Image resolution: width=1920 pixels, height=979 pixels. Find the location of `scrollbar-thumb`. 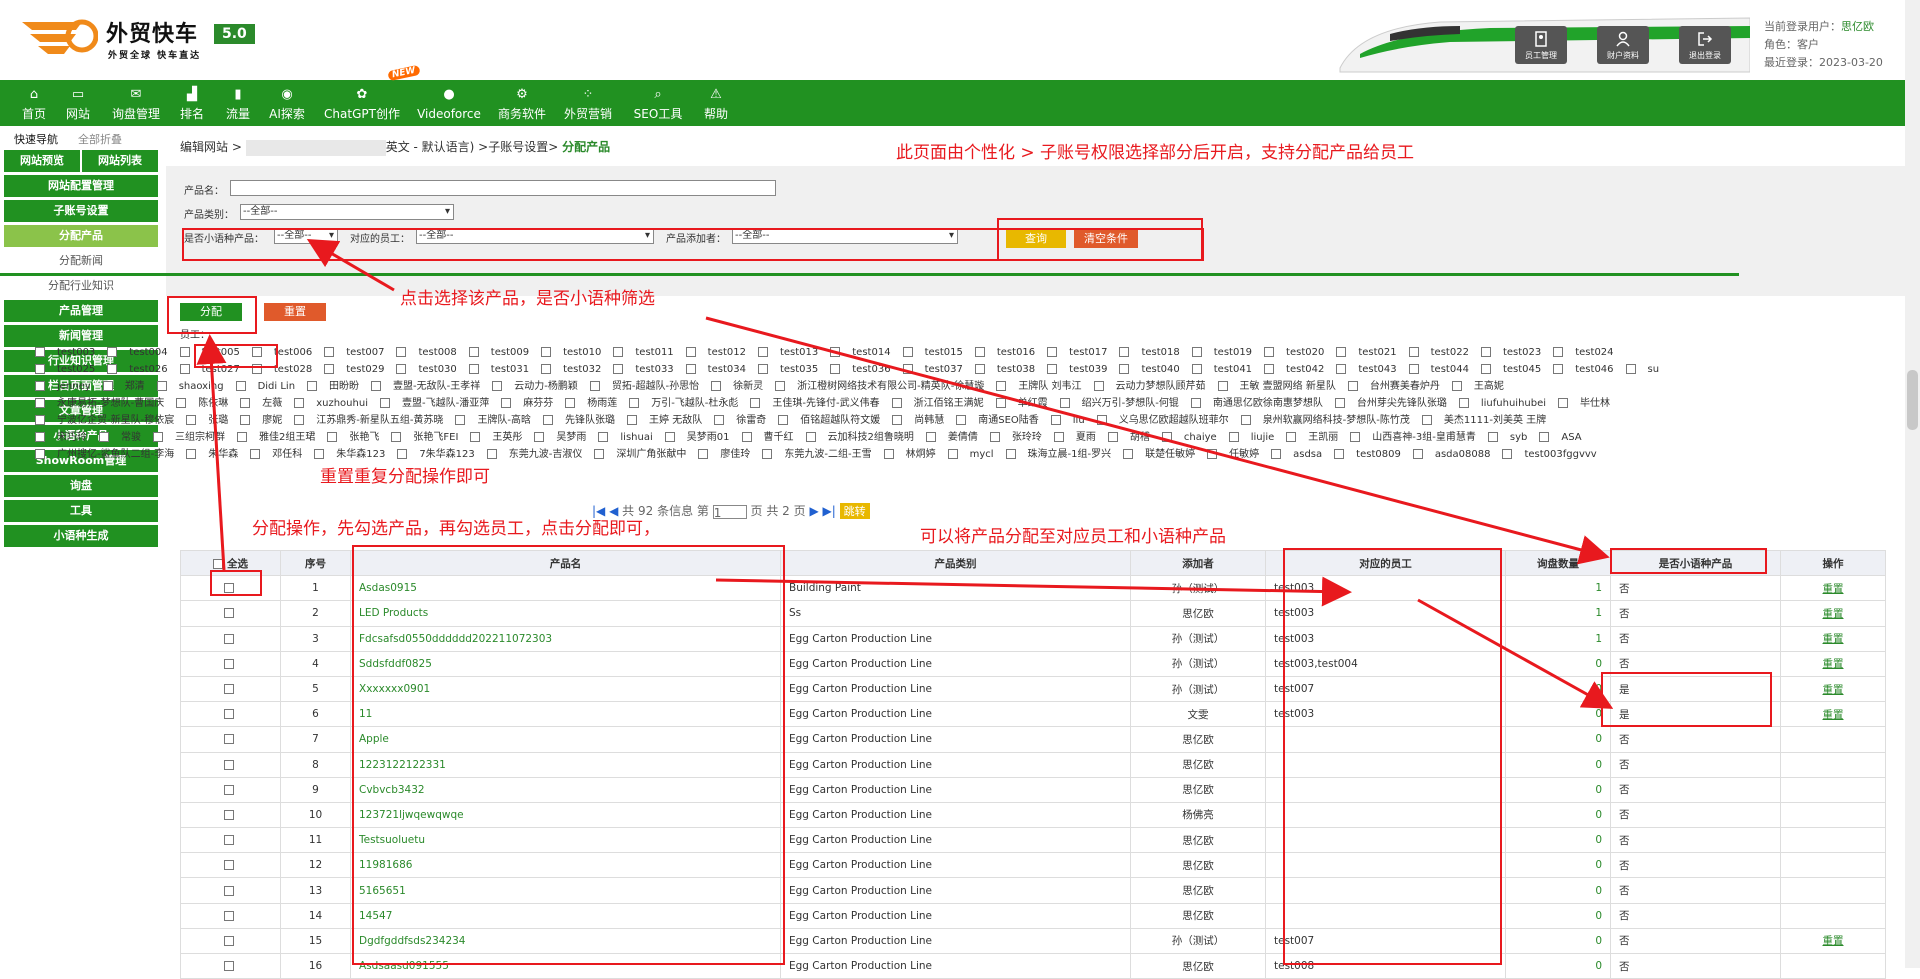

scrollbar-thumb is located at coordinates (1912, 400).